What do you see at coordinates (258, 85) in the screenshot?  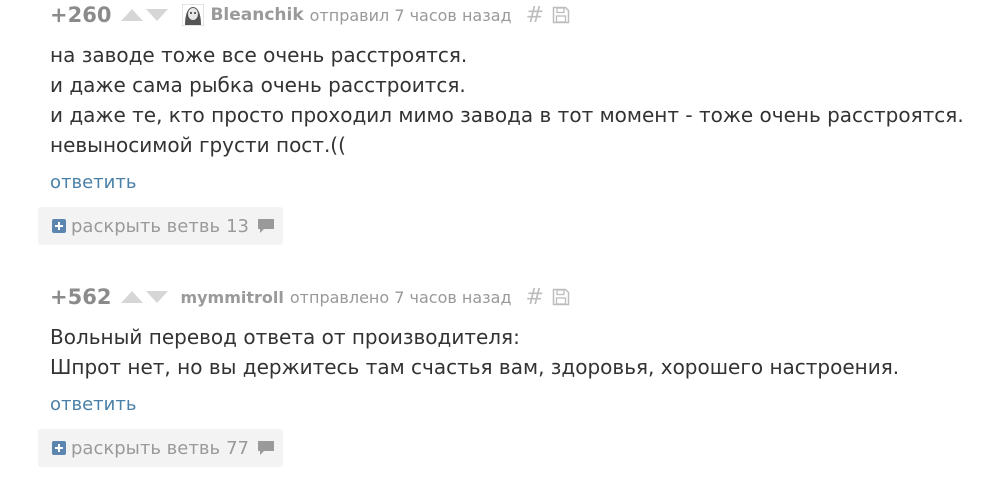 I see `comment-line: и даже сама рыбка очень расстроится.` at bounding box center [258, 85].